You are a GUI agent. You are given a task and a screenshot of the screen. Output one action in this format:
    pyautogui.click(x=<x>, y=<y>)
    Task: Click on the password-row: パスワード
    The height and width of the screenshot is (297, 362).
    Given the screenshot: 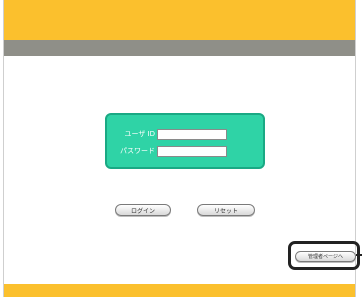 What is the action you would take?
    pyautogui.click(x=170, y=151)
    